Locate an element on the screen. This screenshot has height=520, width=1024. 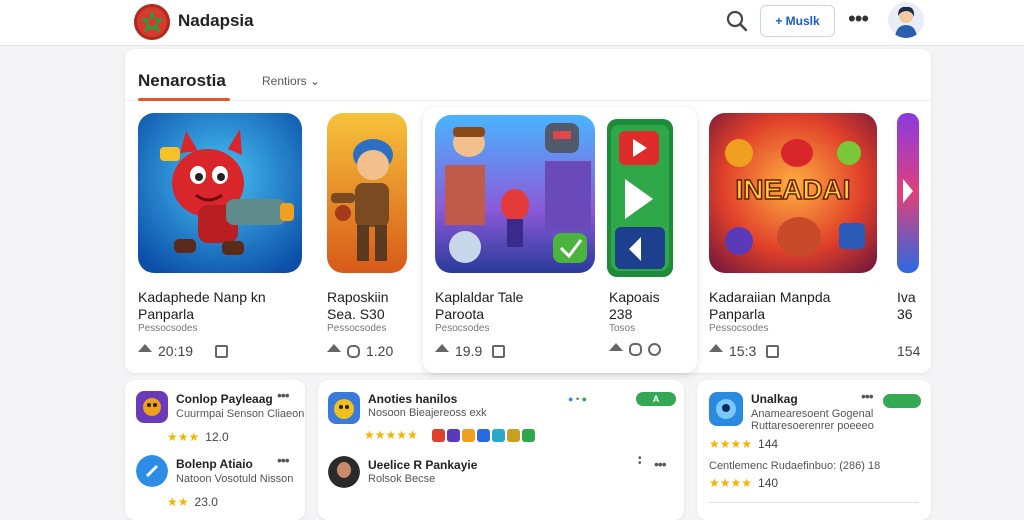
app-subtitle: Rolsok Becse is located at coordinates (402, 479).